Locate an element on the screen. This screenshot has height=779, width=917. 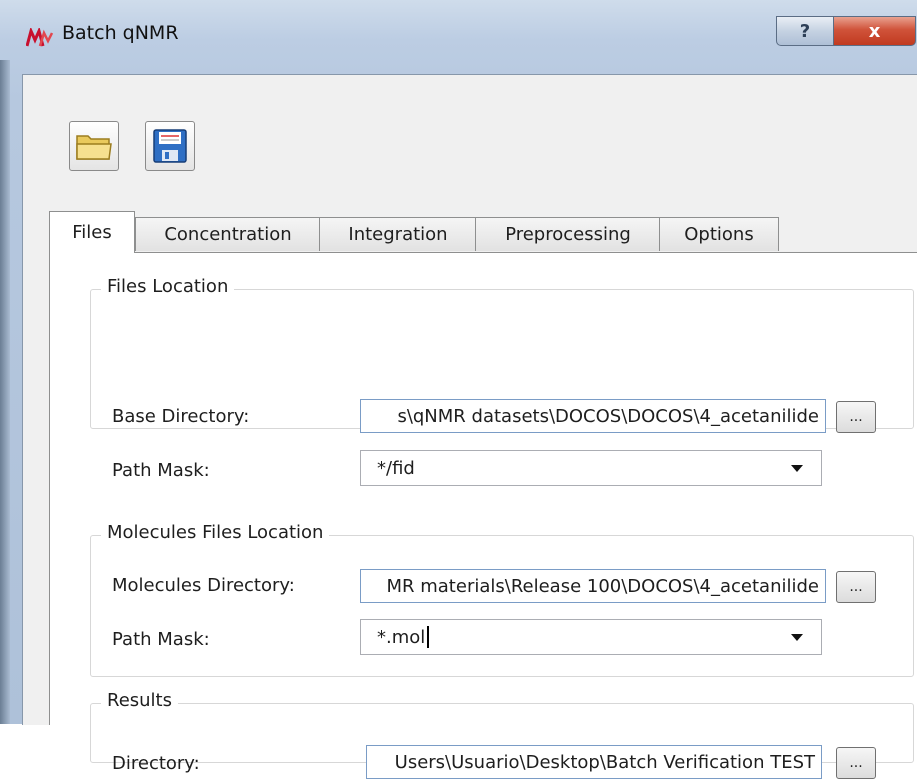
floppy-save-icon is located at coordinates (170, 146).